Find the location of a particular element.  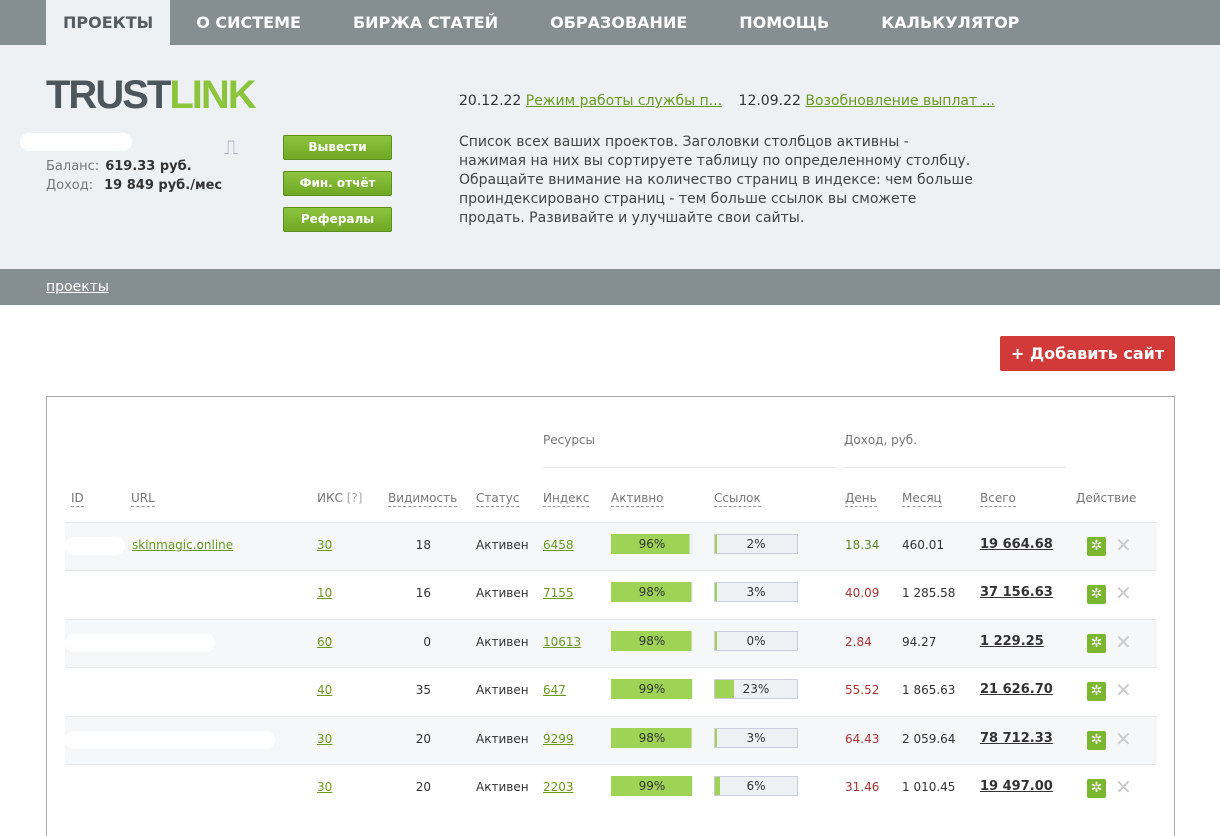

nav-tab-articles: БИРЖА СТАТЕЙ is located at coordinates (425, 22).